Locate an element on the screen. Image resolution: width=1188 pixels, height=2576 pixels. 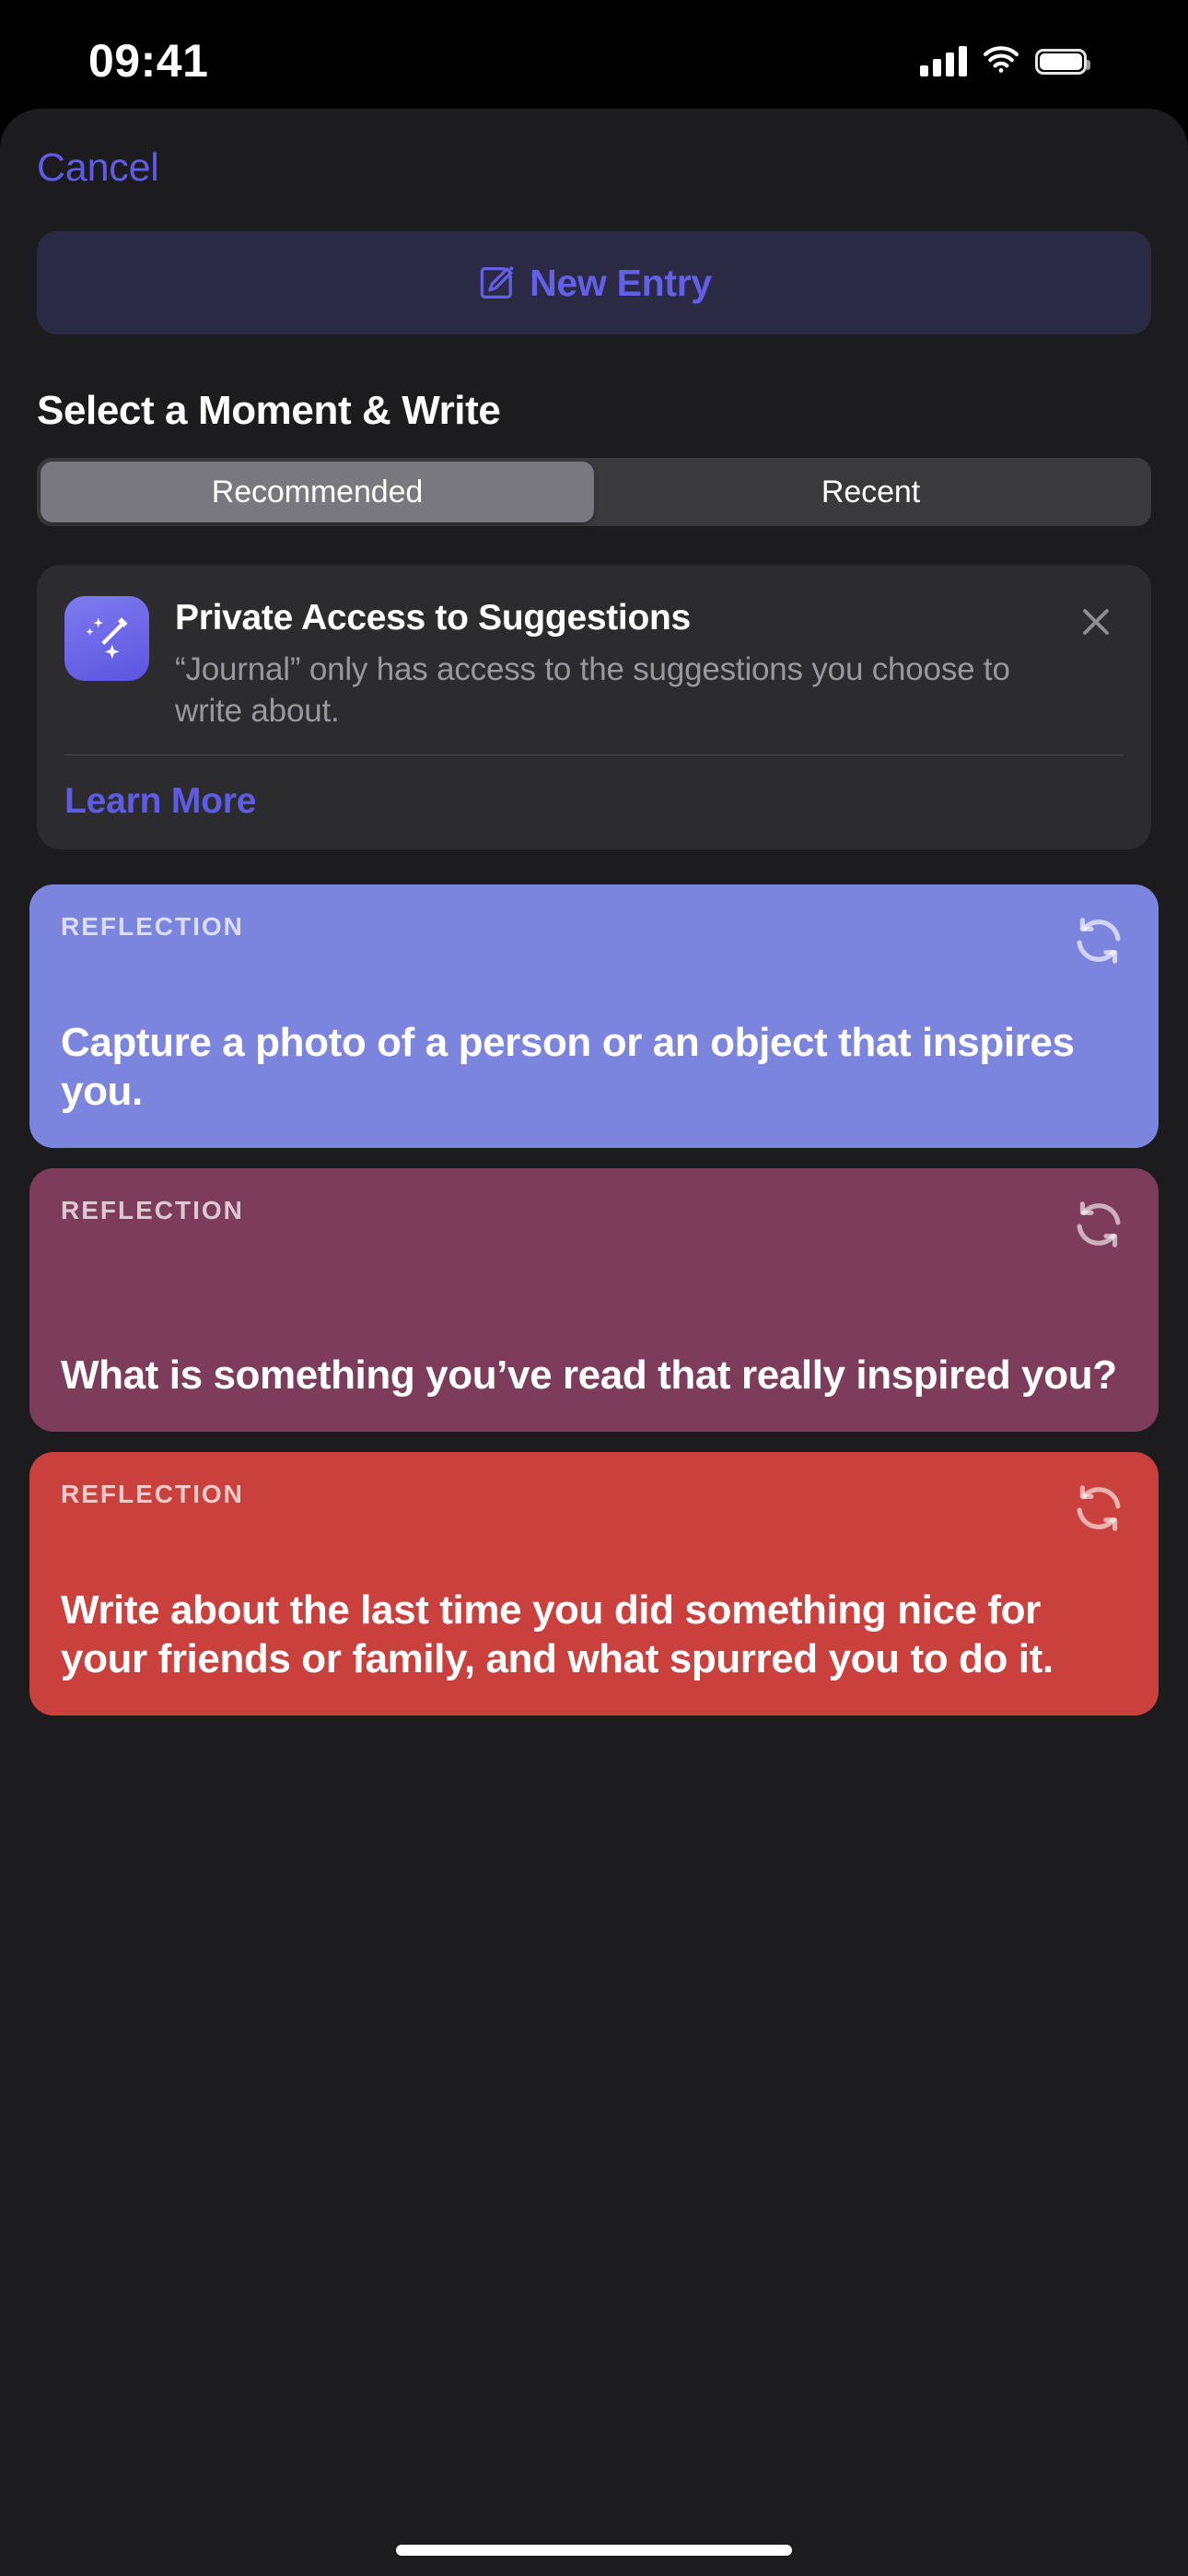
status-time: 09:41 is located at coordinates (148, 61).